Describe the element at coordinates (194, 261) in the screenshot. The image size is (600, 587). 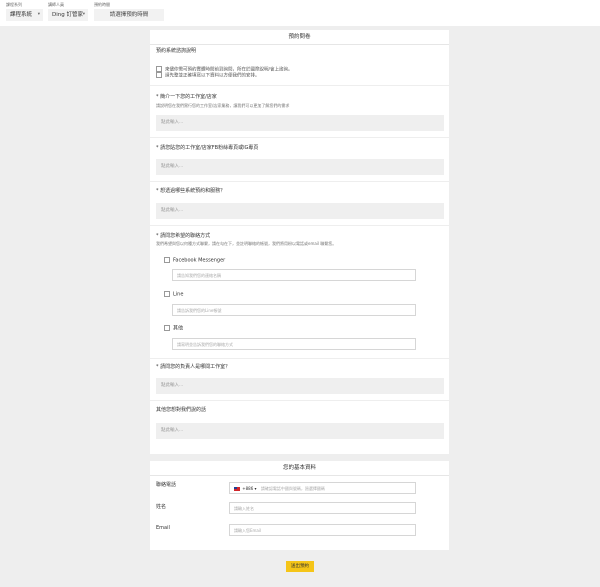
I see `contact-option-facebook: Facebook Messenger` at that location.